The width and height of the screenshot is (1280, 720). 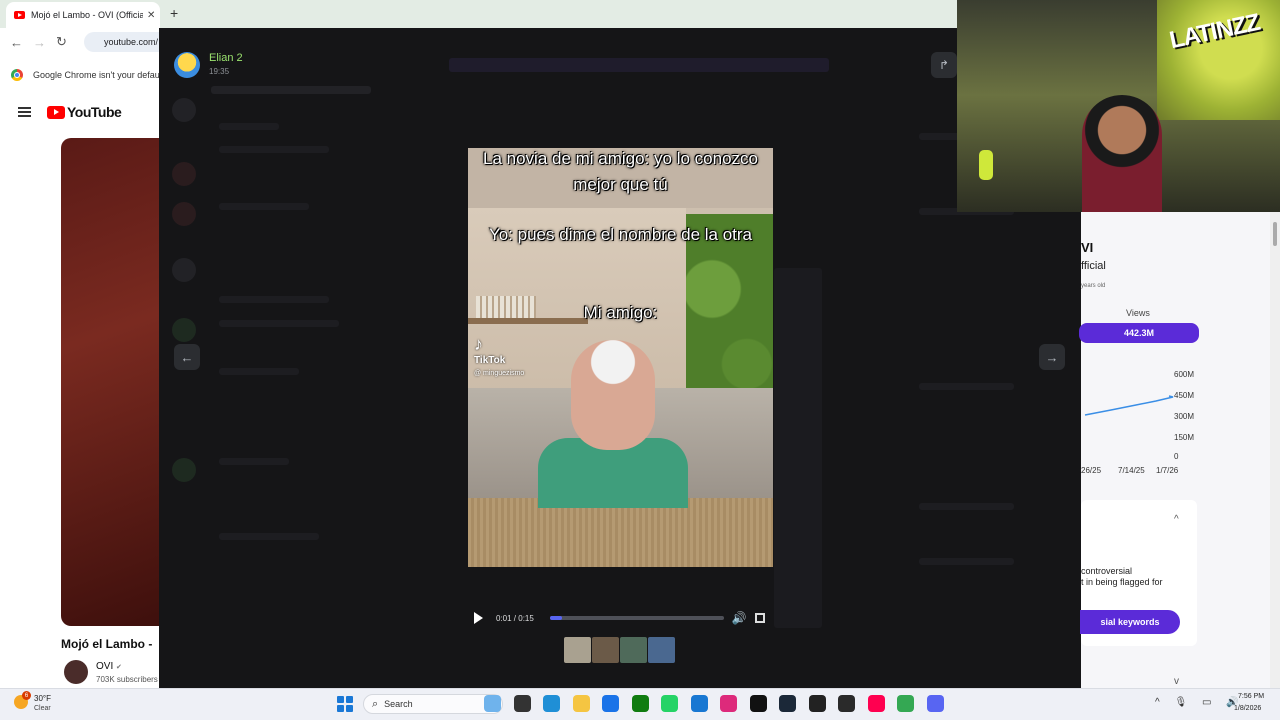 What do you see at coordinates (1200, 702) in the screenshot?
I see `system-tray: ^ 🎙 ▭ 🔊` at bounding box center [1200, 702].